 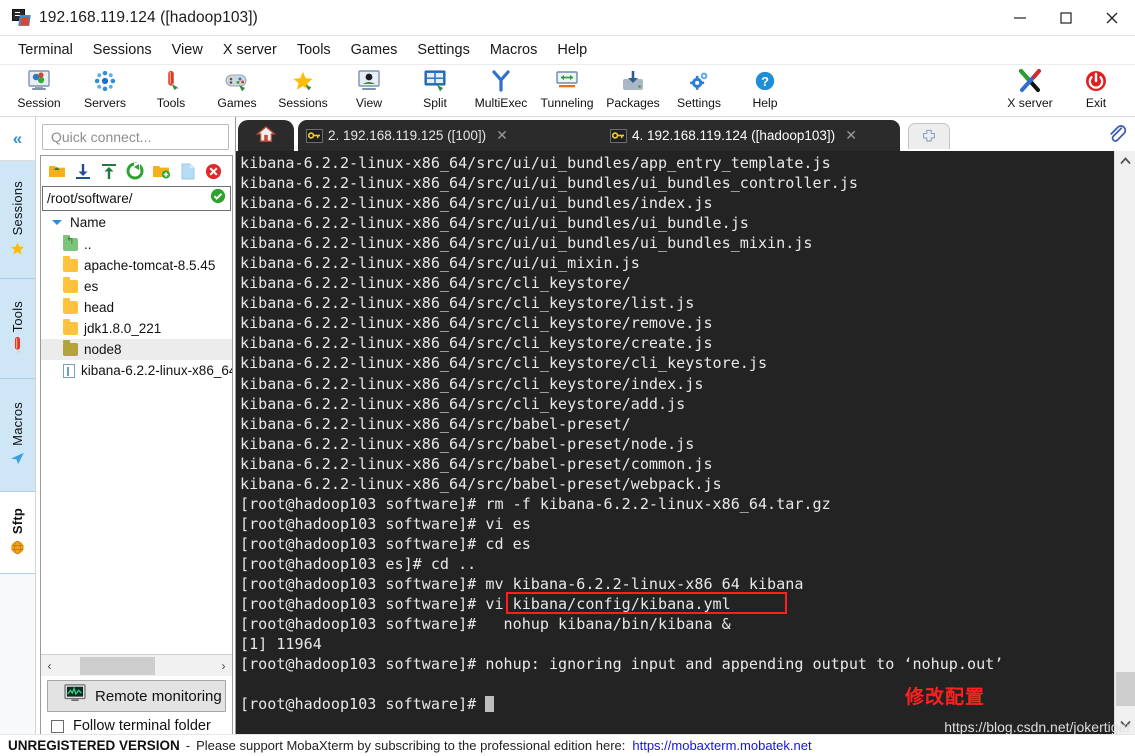 I want to click on toolbar-exit-button: Exit, so click(x=1096, y=87).